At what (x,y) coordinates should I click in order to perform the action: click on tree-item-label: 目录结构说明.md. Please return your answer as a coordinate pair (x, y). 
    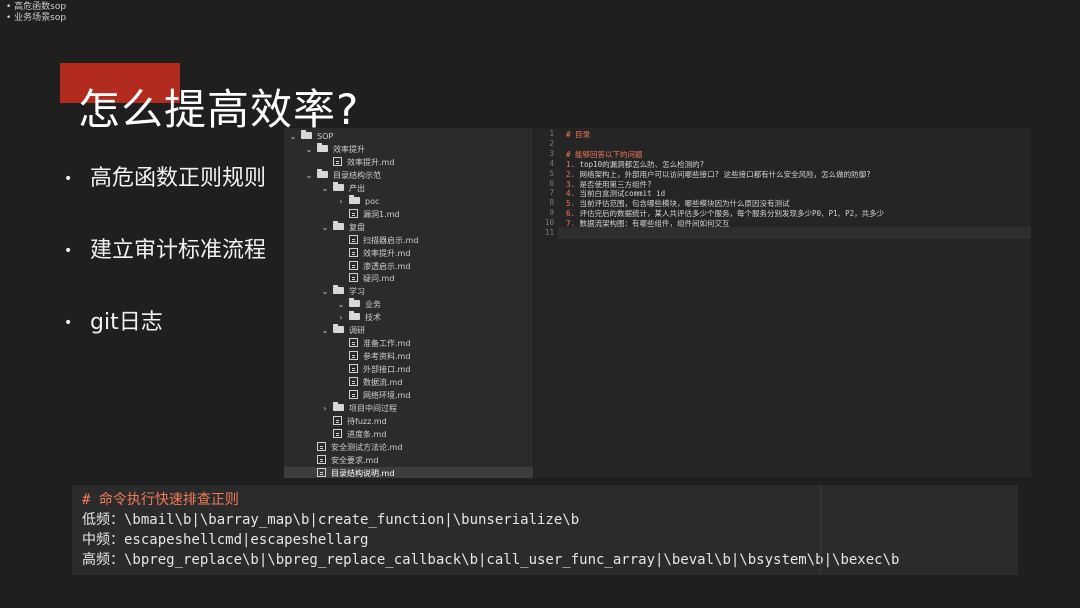
    Looking at the image, I should click on (363, 473).